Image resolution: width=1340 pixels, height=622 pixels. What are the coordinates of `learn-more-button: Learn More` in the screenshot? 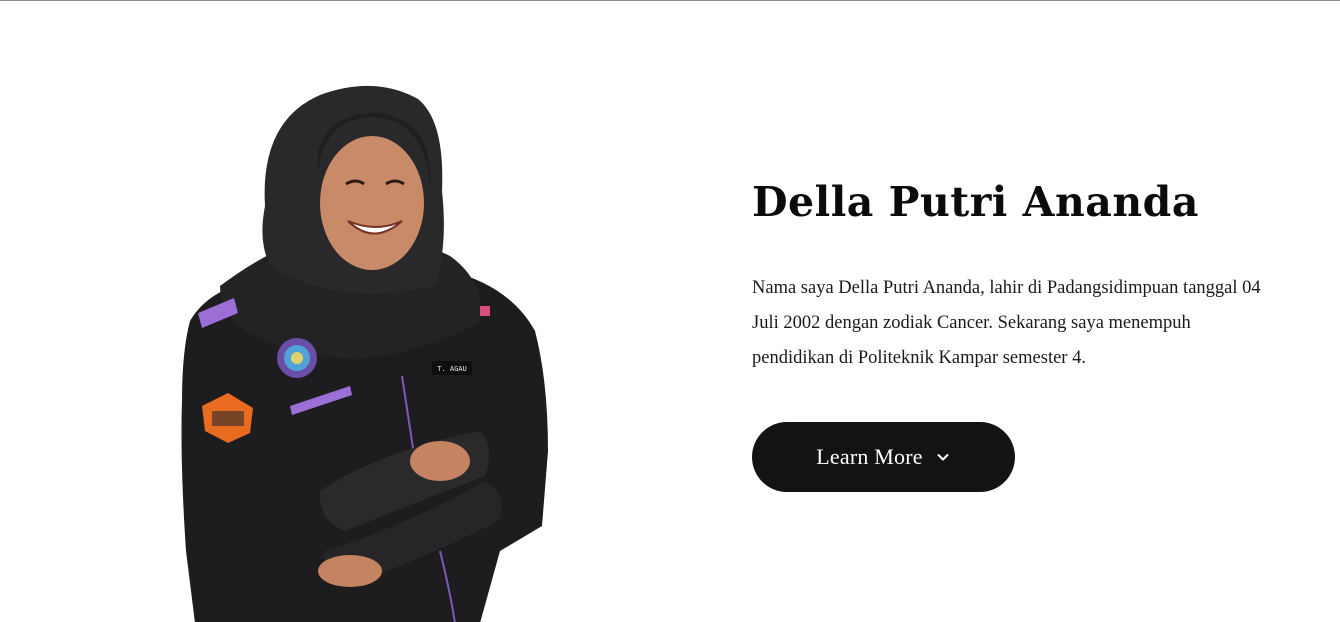 It's located at (883, 457).